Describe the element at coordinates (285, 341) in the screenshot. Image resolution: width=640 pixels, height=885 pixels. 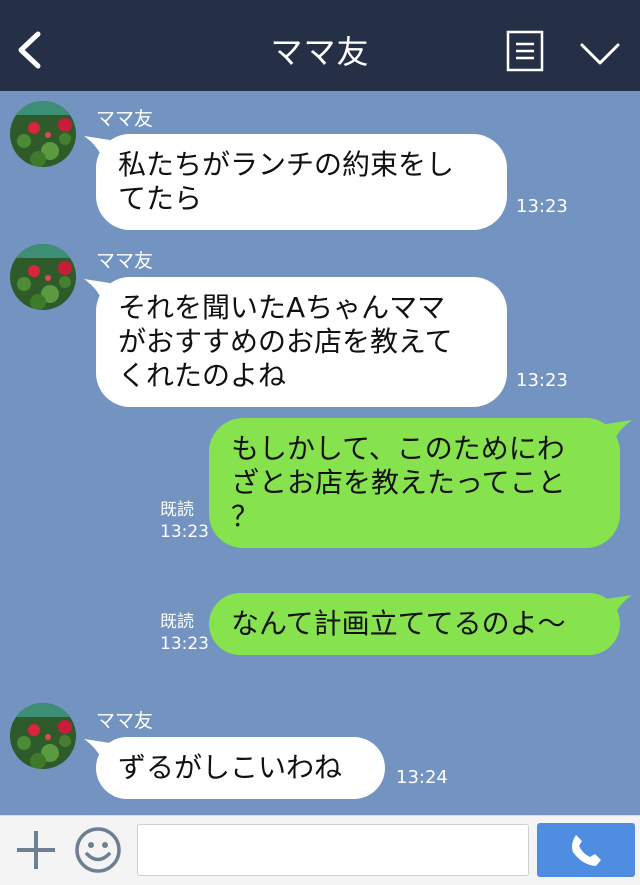
I see `message-text-line: がおすすめのお店を教えて` at that location.